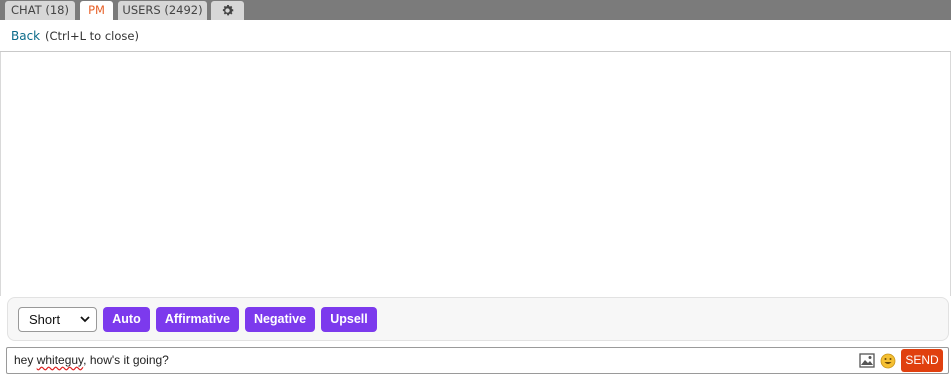  I want to click on send-button: SEND, so click(922, 360).